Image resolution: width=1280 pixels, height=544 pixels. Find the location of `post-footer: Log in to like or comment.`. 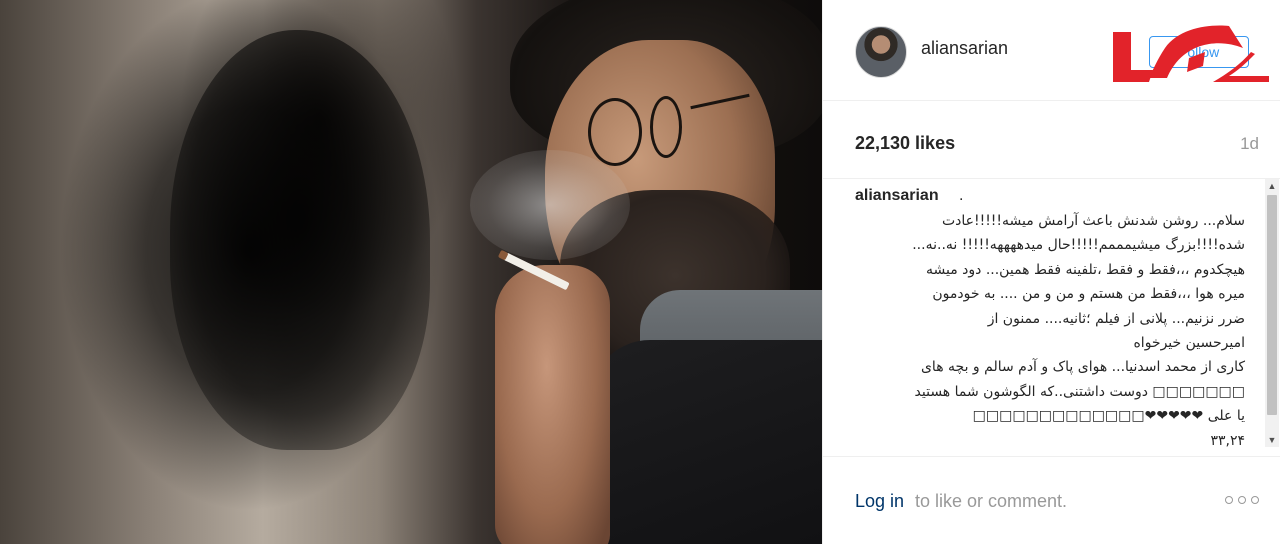

post-footer: Log in to like or comment. is located at coordinates (1051, 500).